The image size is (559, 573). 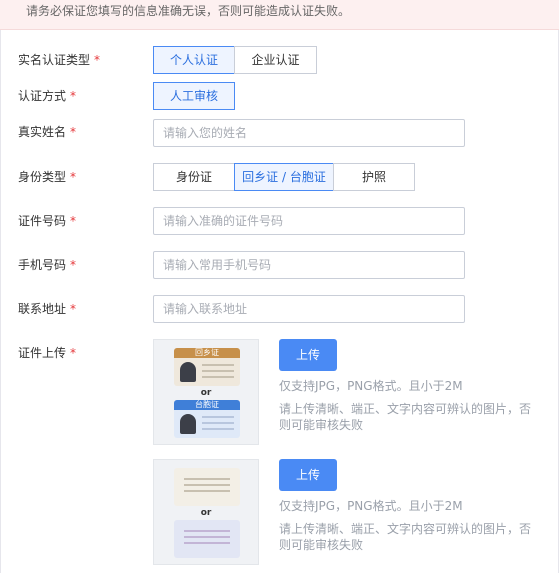 I want to click on taiwan-permit-sample: 台胞证, so click(x=207, y=419).